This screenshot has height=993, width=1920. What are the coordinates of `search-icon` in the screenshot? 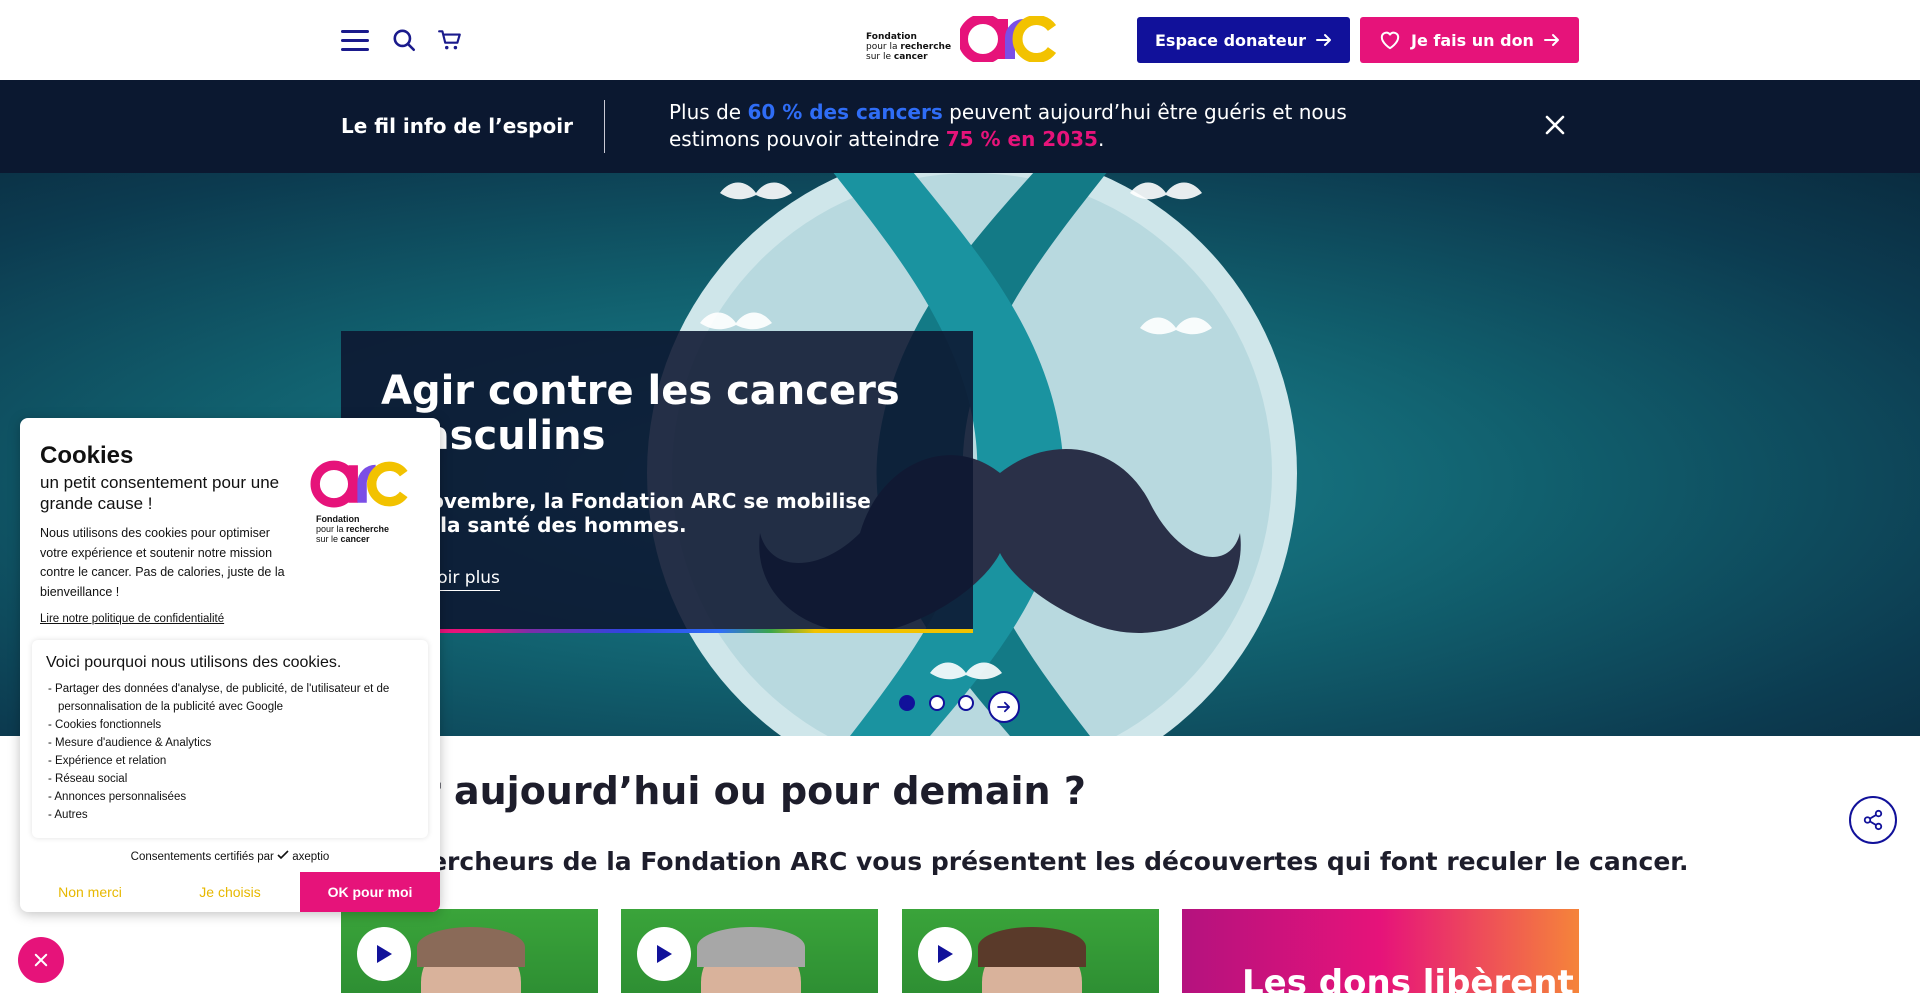 It's located at (404, 40).